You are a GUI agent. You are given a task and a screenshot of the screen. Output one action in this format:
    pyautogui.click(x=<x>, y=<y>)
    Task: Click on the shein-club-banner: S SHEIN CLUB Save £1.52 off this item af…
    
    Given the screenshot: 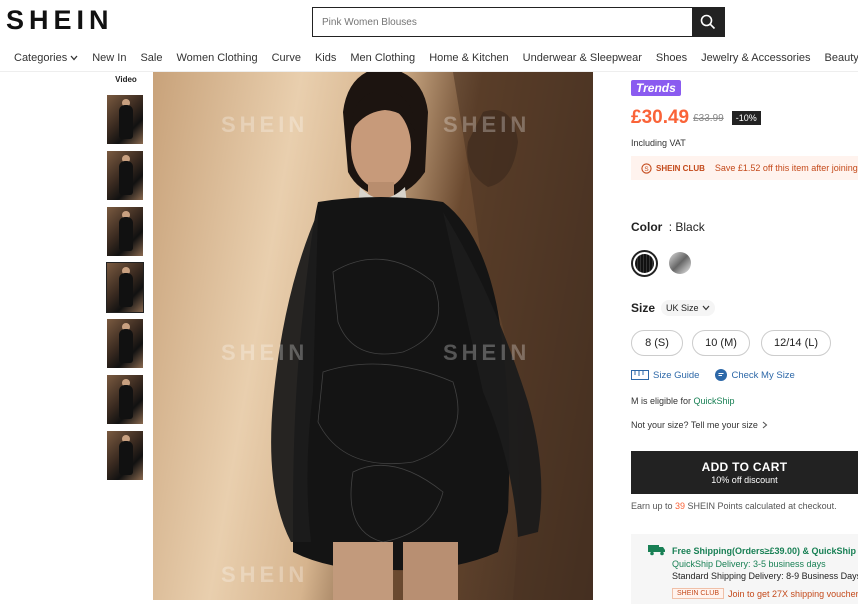 What is the action you would take?
    pyautogui.click(x=744, y=168)
    